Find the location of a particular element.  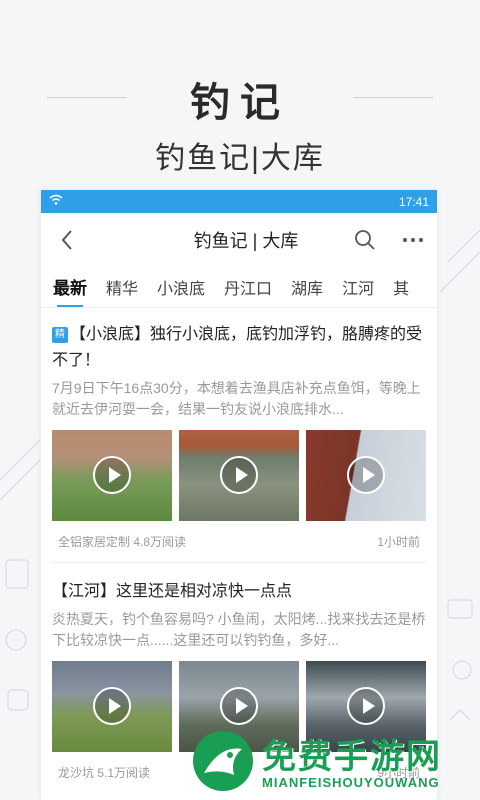

video-thumbnails is located at coordinates (239, 475).